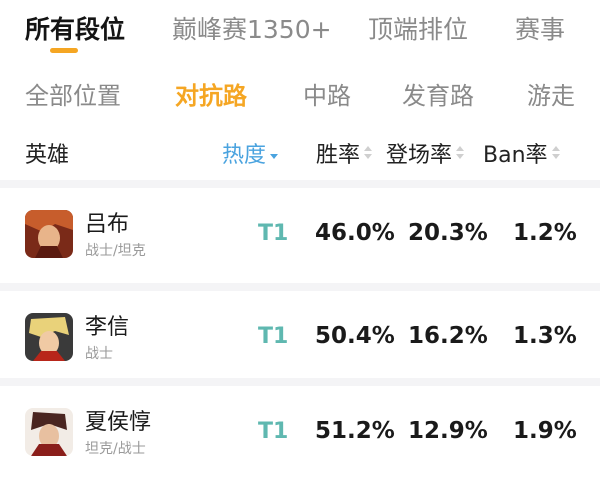 The height and width of the screenshot is (481, 600). Describe the element at coordinates (107, 327) in the screenshot. I see `hero-name: 李信` at that location.